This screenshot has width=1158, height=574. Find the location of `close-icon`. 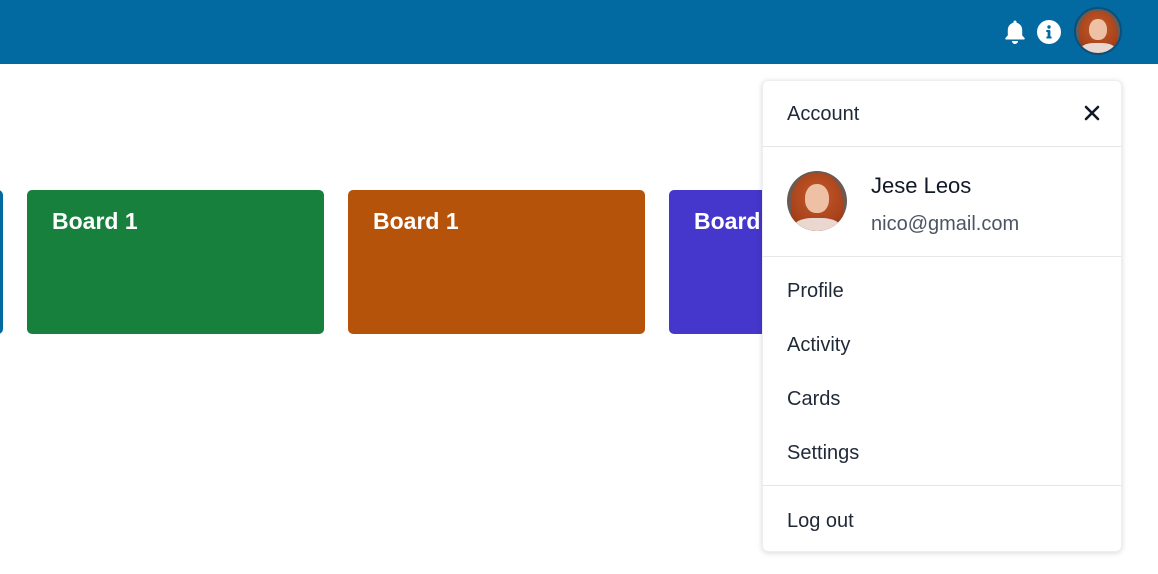

close-icon is located at coordinates (1092, 113).